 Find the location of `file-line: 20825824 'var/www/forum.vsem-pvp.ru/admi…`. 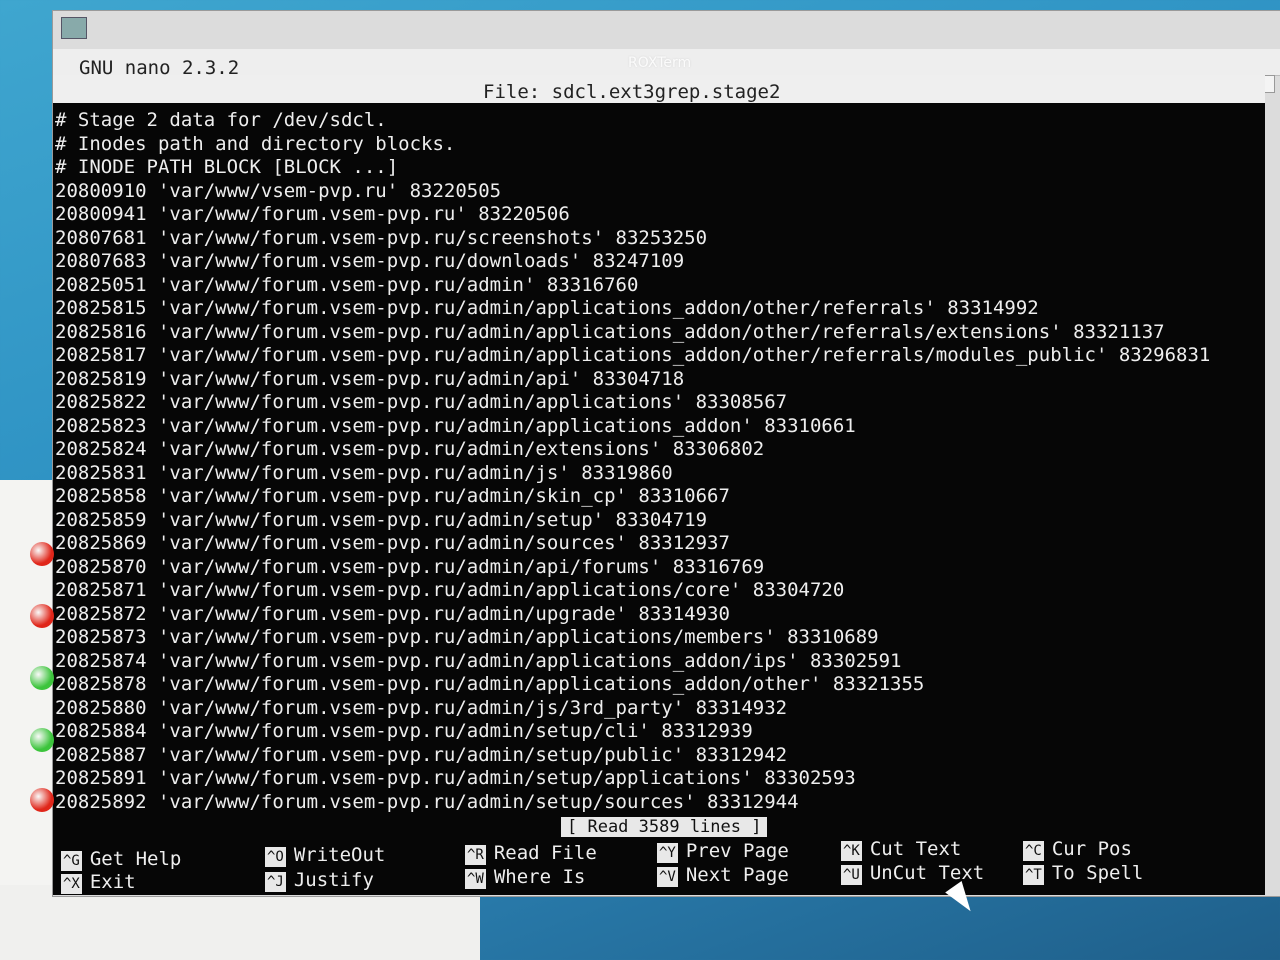

file-line: 20825824 'var/www/forum.vsem-pvp.ru/admi… is located at coordinates (410, 449).